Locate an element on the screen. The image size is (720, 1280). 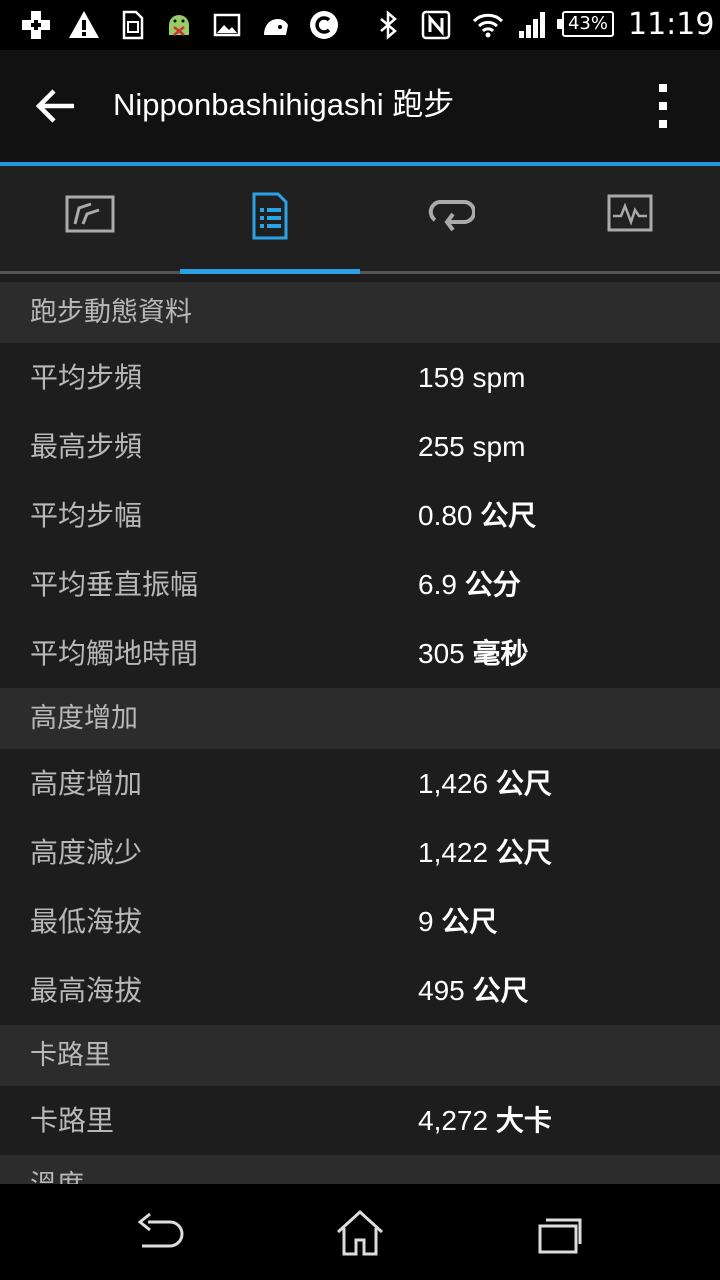
wifi-icon is located at coordinates (488, 25).